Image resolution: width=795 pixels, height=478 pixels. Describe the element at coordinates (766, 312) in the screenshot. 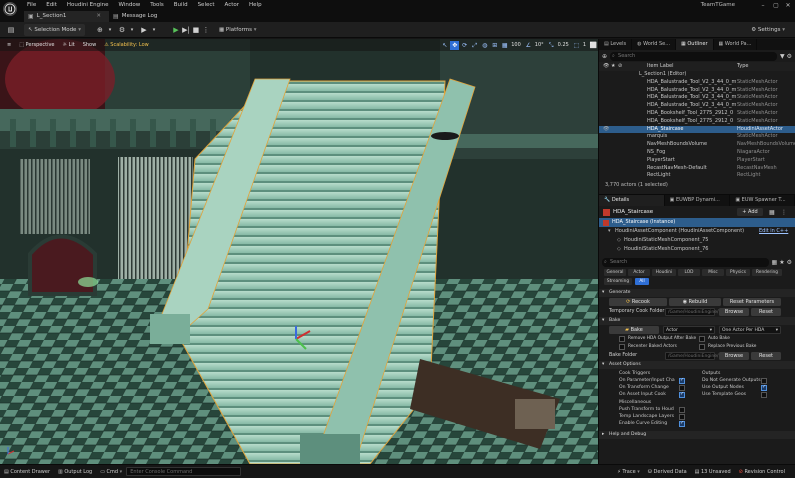

I see `reset-button: Reset` at that location.